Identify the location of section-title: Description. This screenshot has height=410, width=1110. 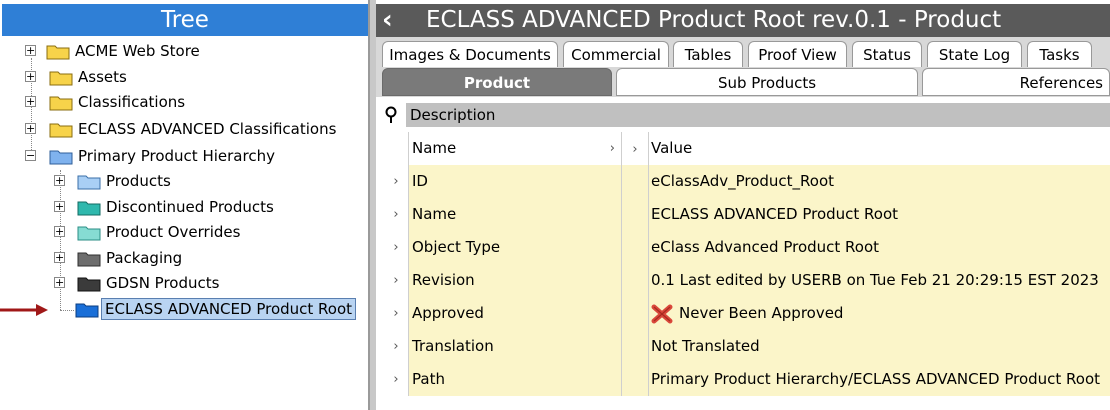
(758, 115).